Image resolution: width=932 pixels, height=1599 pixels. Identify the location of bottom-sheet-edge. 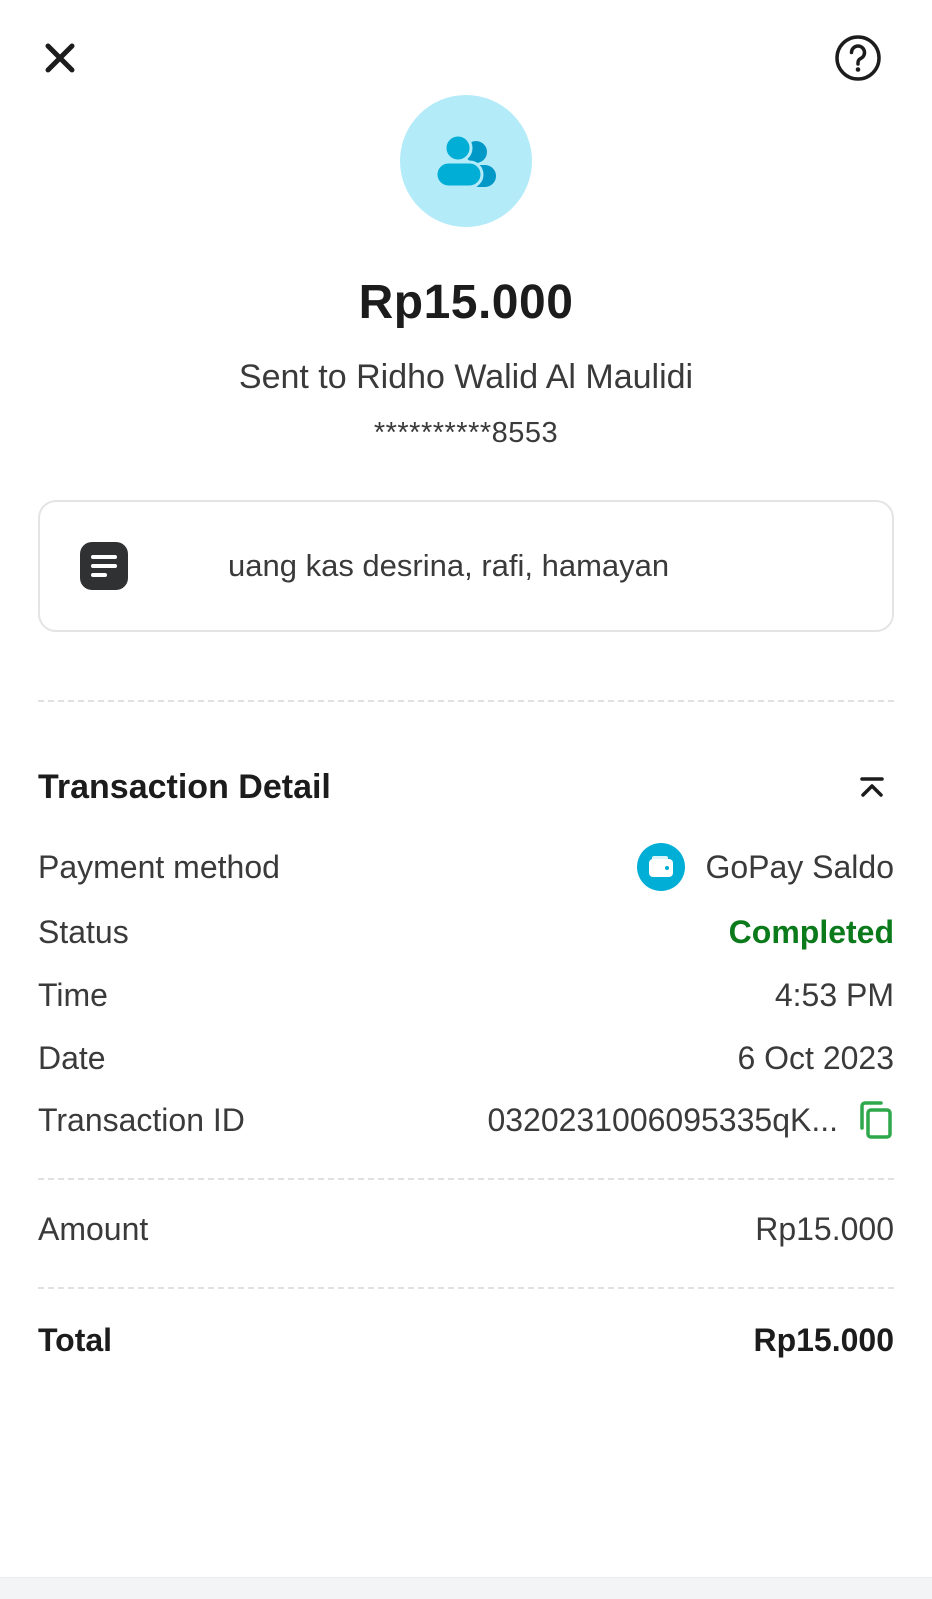
(466, 1588).